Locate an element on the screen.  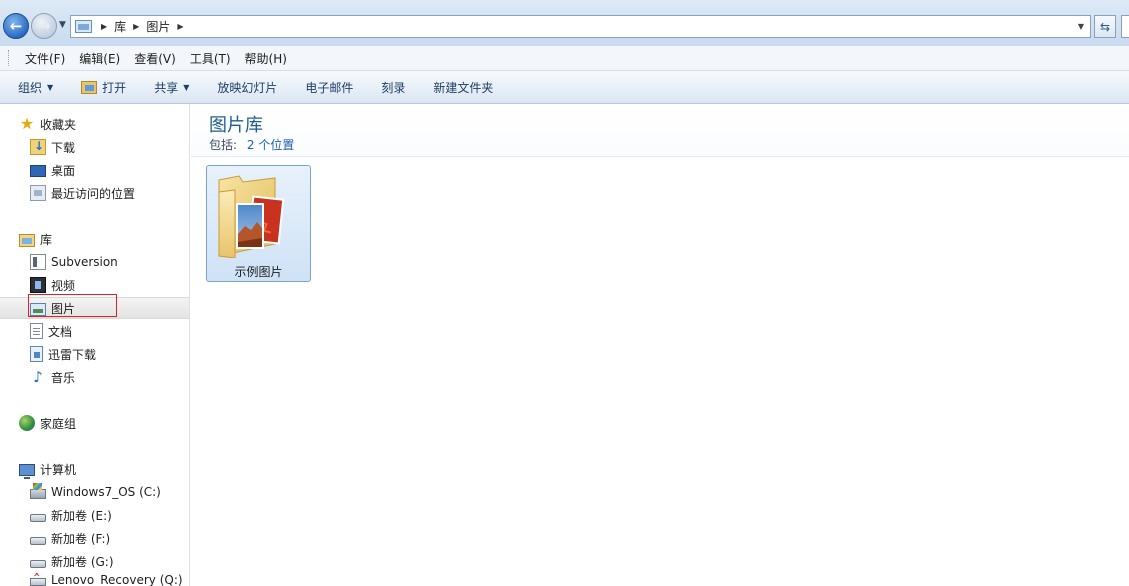
page-title: 图片库 is located at coordinates (236, 125).